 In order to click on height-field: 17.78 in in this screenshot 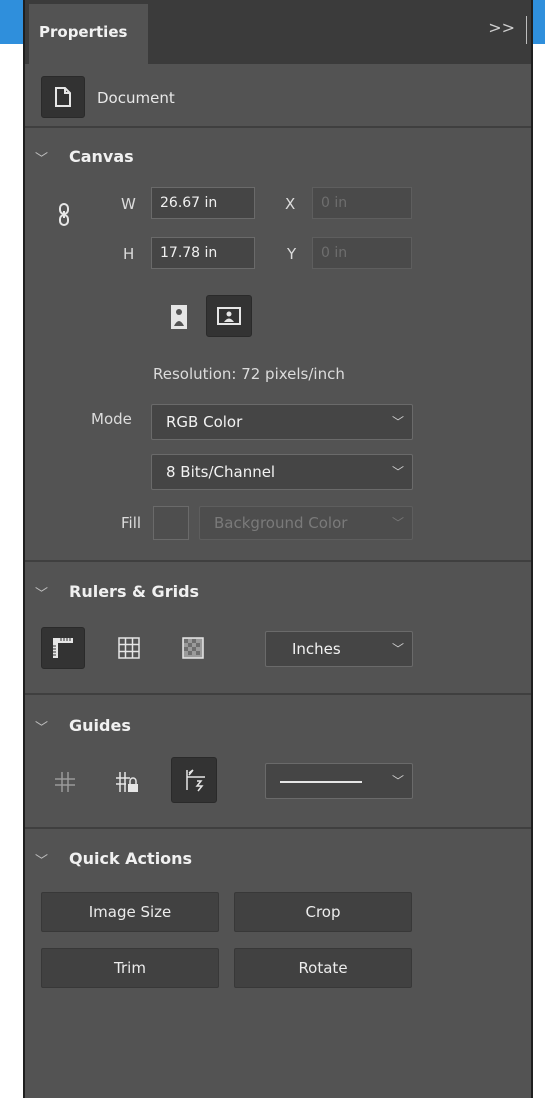, I will do `click(203, 253)`.